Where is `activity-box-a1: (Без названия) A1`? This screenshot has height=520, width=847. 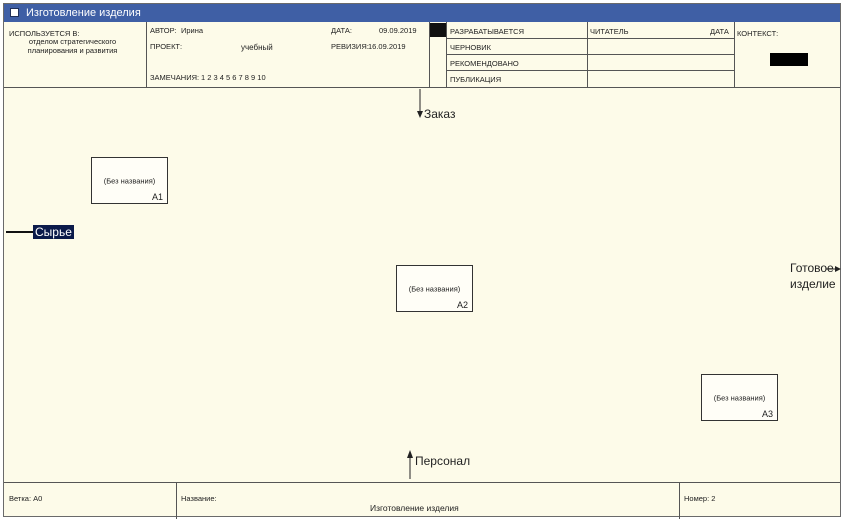 activity-box-a1: (Без названия) A1 is located at coordinates (129, 180).